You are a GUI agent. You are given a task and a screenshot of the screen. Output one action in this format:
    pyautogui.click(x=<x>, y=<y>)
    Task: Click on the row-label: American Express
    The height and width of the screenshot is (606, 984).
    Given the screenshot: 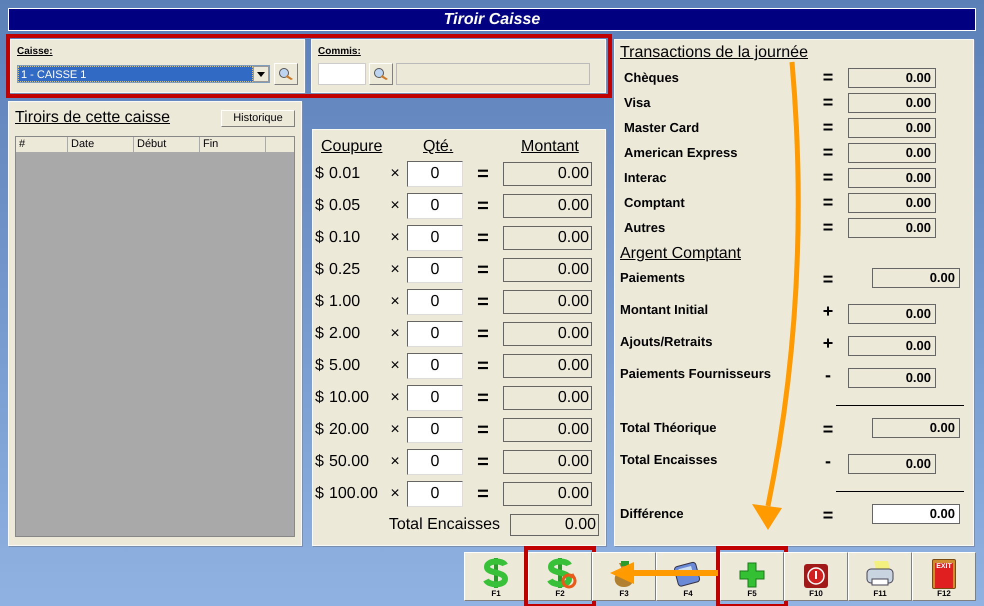 What is the action you would take?
    pyautogui.click(x=680, y=153)
    